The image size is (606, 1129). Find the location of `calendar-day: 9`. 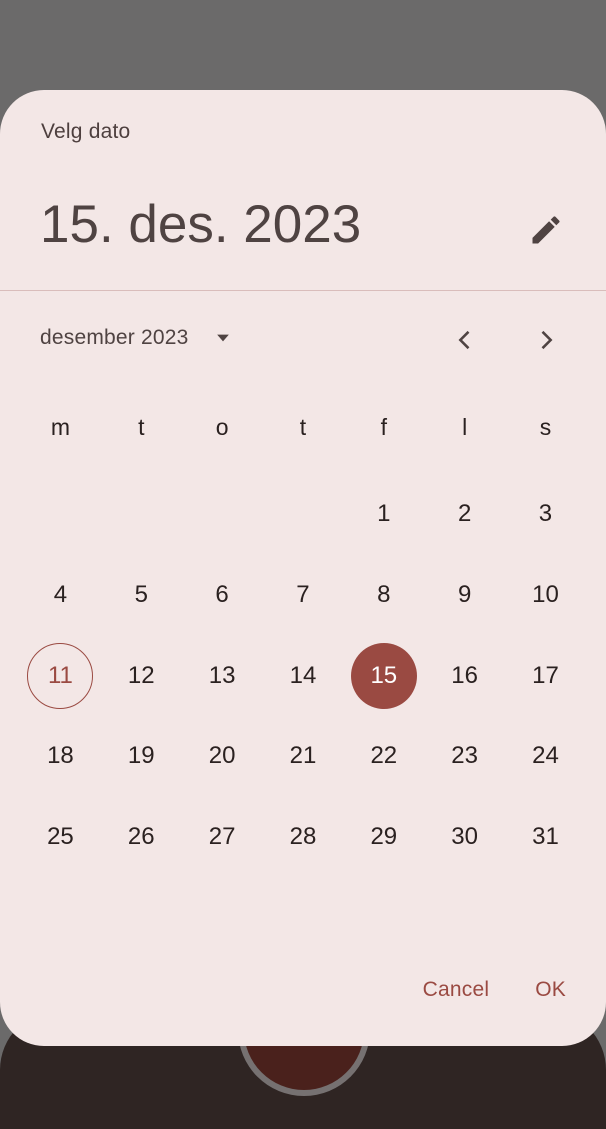

calendar-day: 9 is located at coordinates (465, 595).